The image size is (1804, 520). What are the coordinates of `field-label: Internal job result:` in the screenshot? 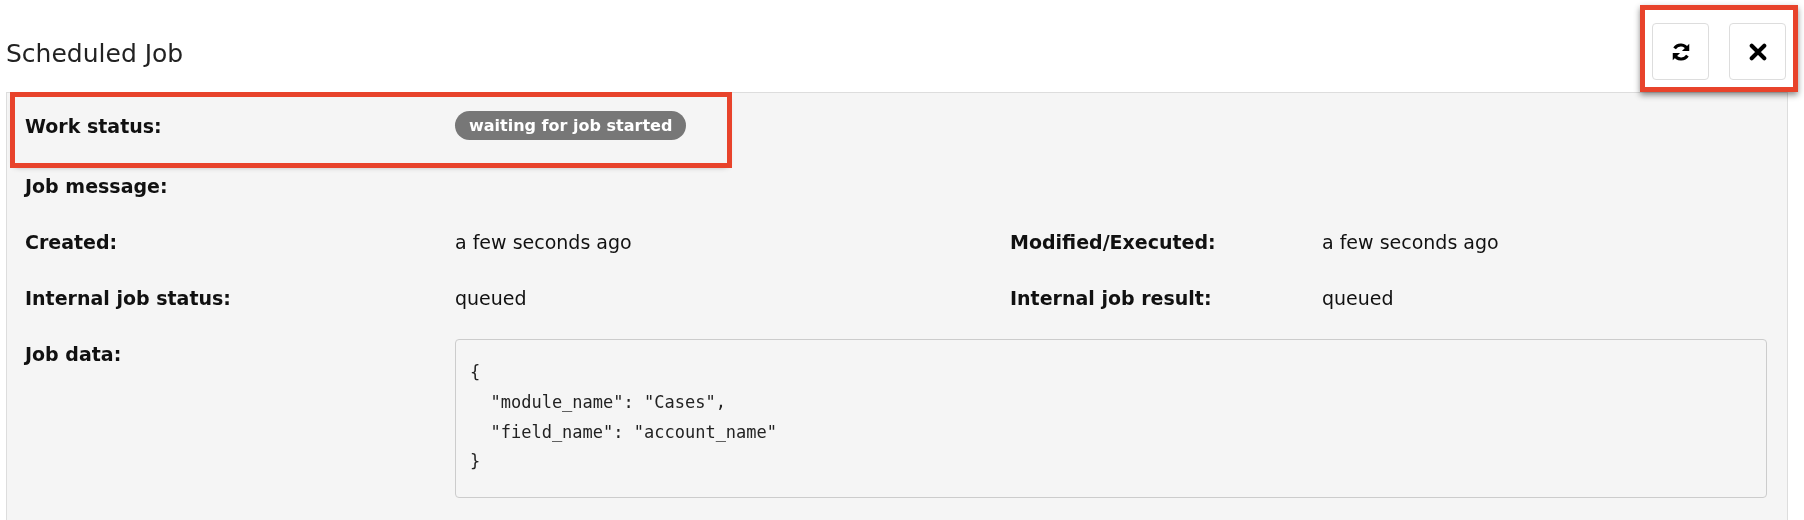 It's located at (1111, 298).